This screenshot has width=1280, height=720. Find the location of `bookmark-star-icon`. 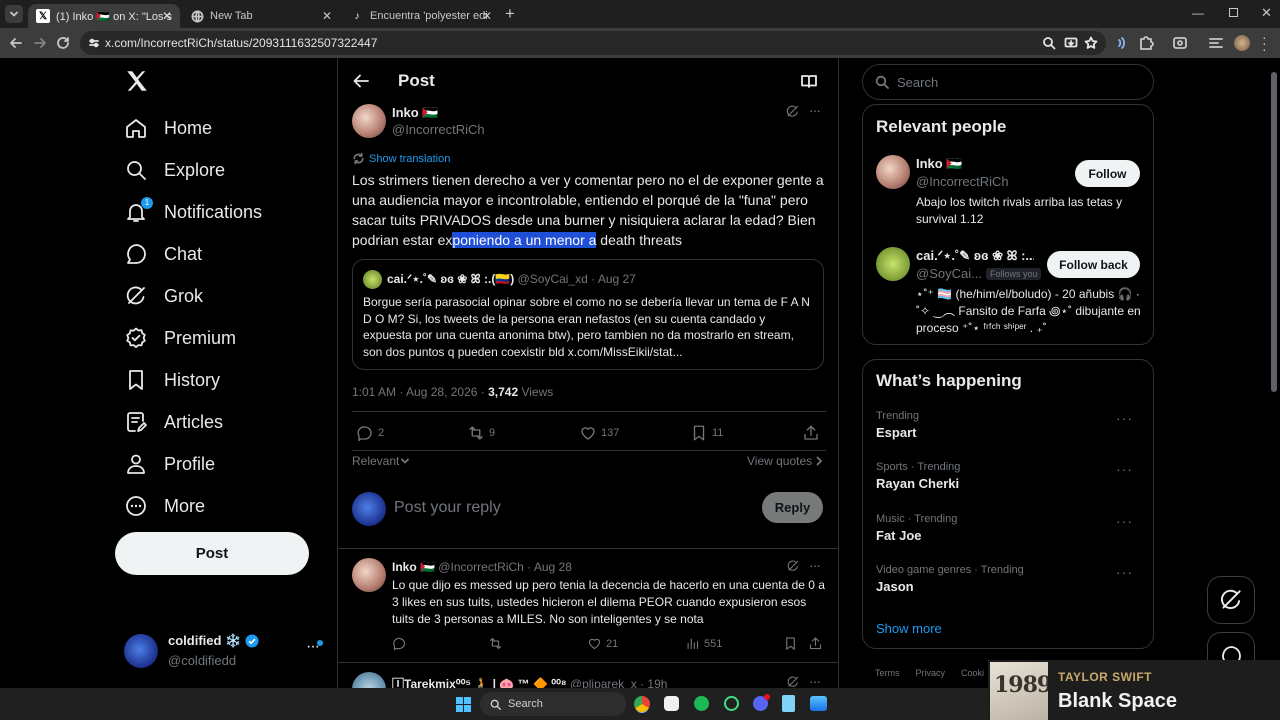

bookmark-star-icon is located at coordinates (1091, 43).